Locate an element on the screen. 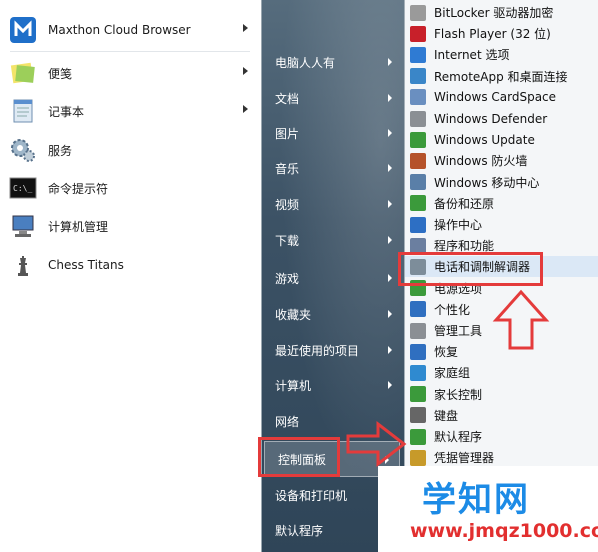 The width and height of the screenshot is (598, 552). parental-controls-icon is located at coordinates (418, 394).